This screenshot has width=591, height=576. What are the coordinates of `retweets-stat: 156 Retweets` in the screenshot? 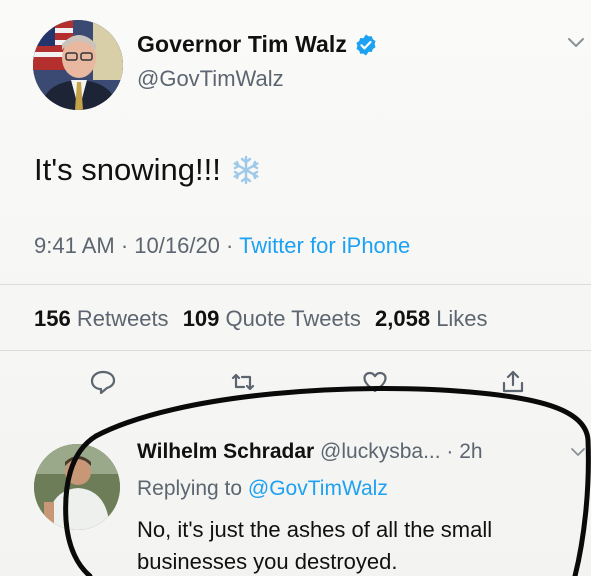 It's located at (101, 318).